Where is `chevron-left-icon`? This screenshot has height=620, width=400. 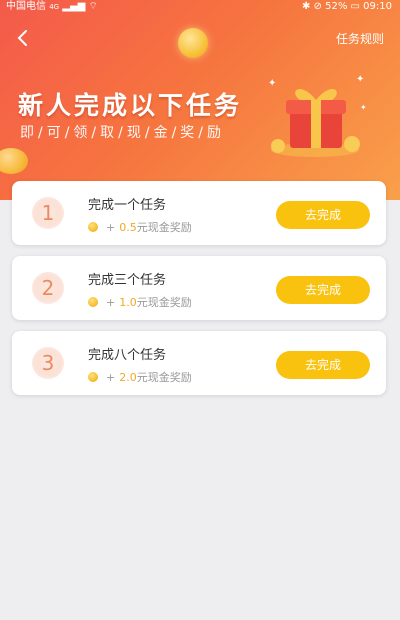 chevron-left-icon is located at coordinates (22, 38).